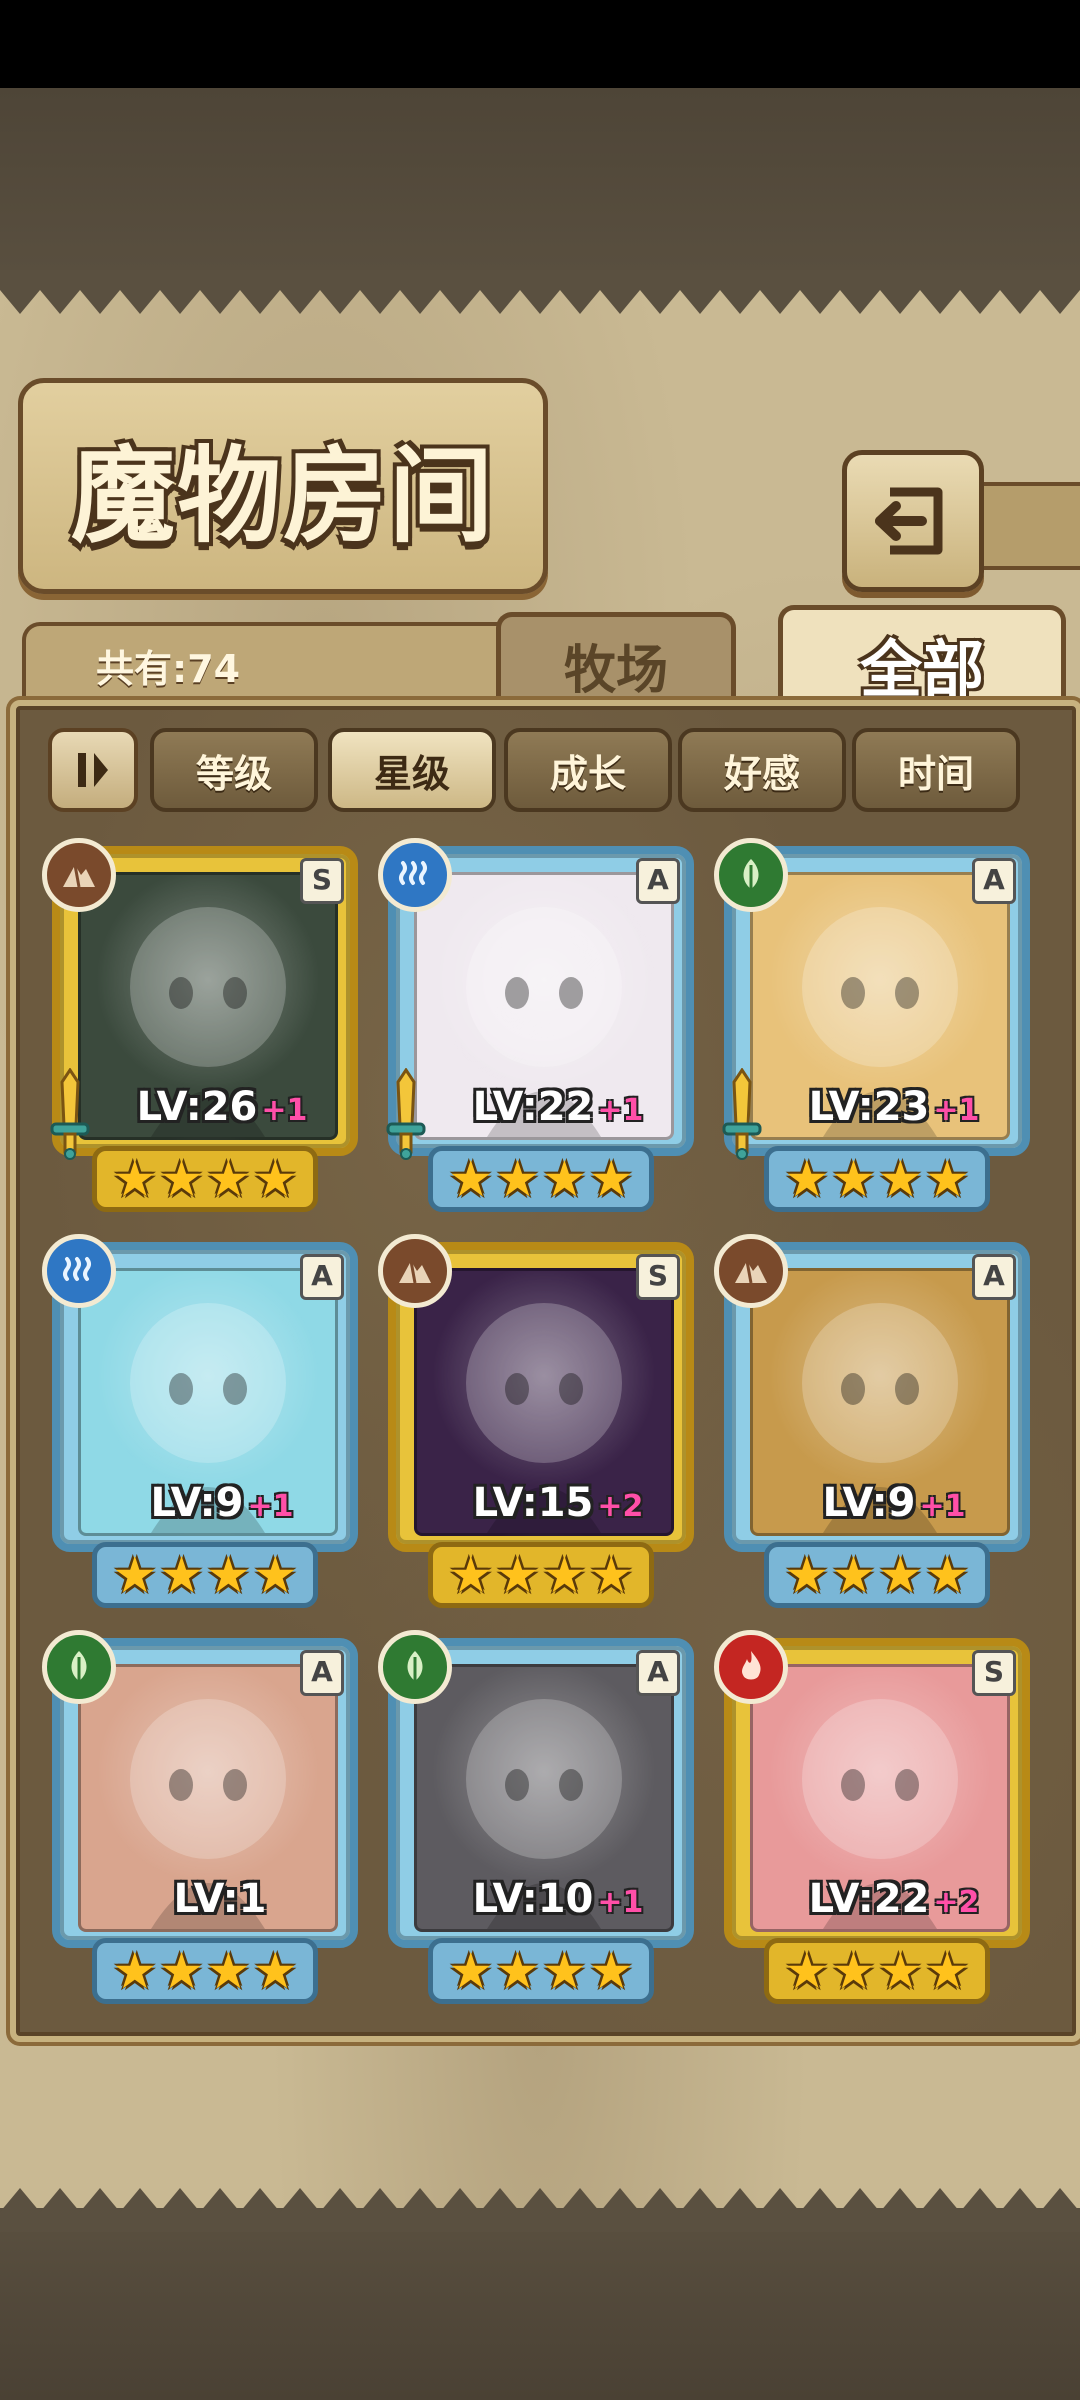  Describe the element at coordinates (909, 521) in the screenshot. I see `back-arrow-icon` at that location.